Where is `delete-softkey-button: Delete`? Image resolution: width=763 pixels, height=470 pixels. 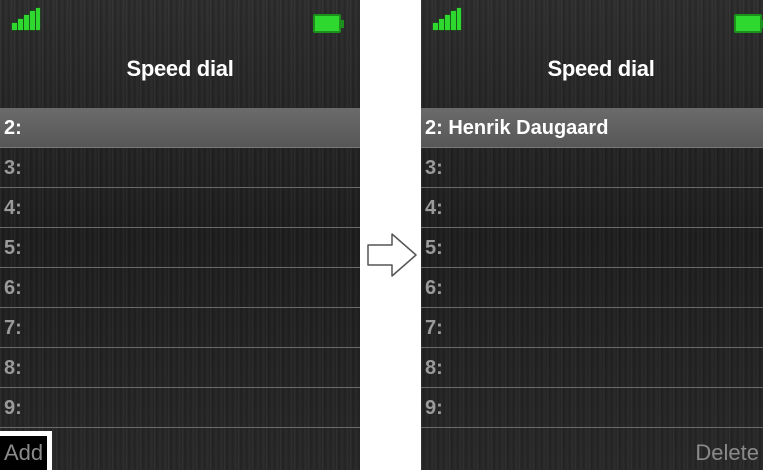 delete-softkey-button: Delete is located at coordinates (727, 453).